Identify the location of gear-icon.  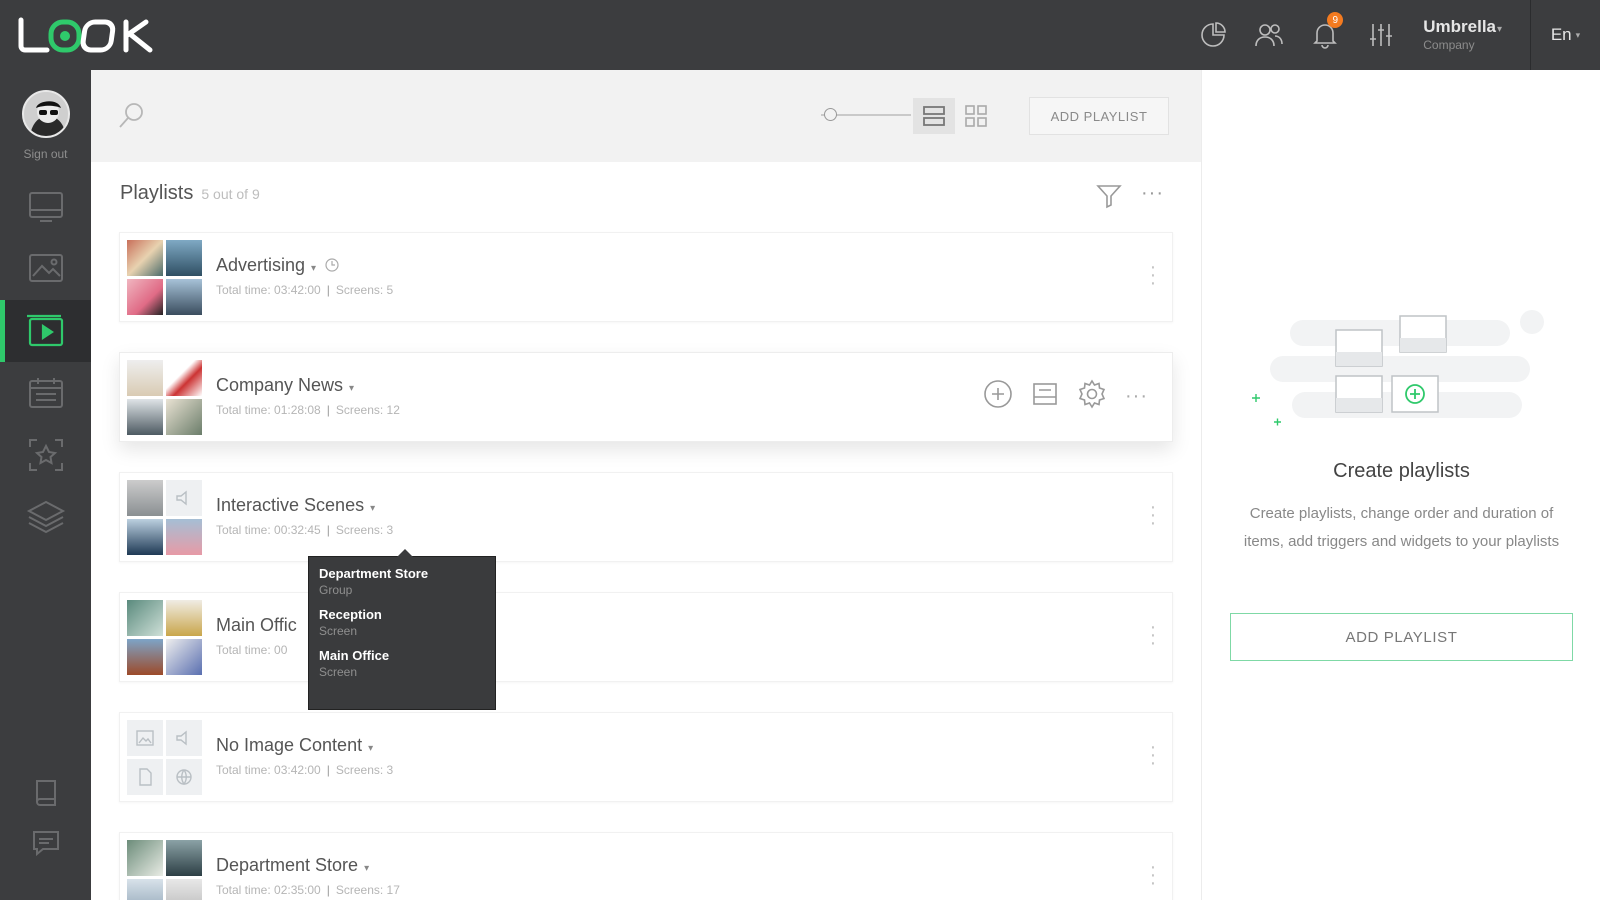
(1092, 396).